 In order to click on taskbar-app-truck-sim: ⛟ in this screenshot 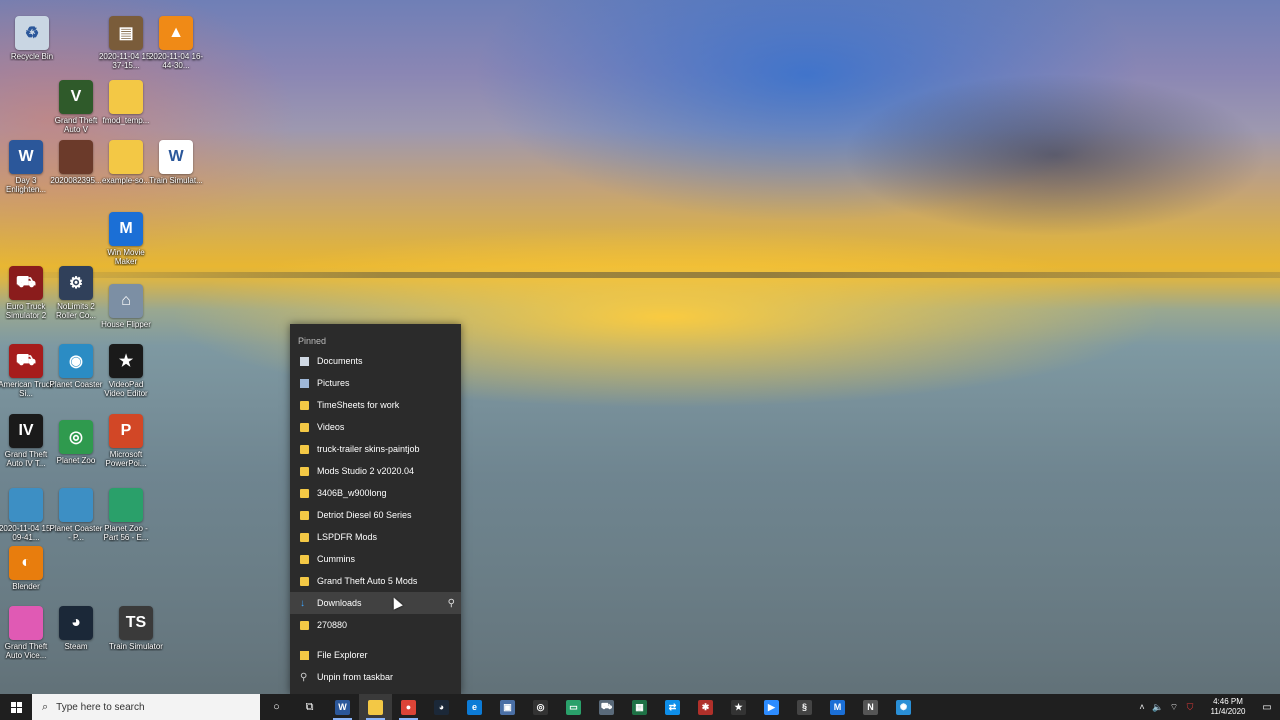, I will do `click(606, 707)`.